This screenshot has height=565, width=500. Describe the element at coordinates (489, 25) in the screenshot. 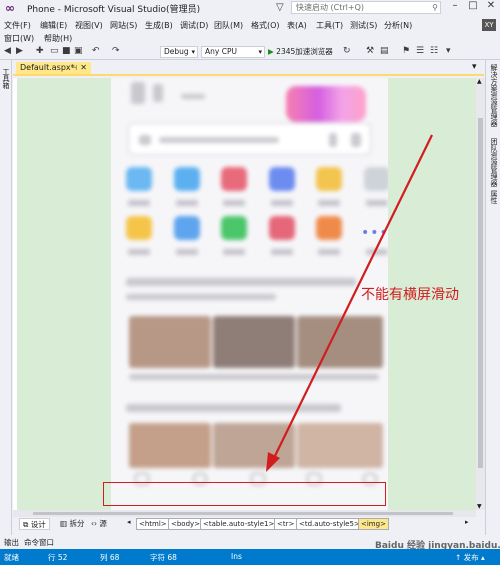

I see `user-account-badge: XY` at that location.